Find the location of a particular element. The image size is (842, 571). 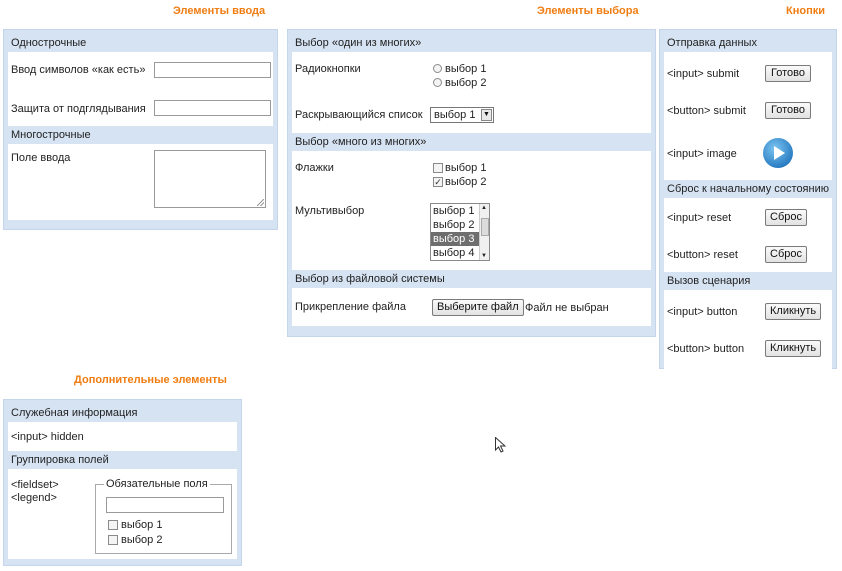

section-reset-head: Сброс к начальному состоянию is located at coordinates (748, 189).